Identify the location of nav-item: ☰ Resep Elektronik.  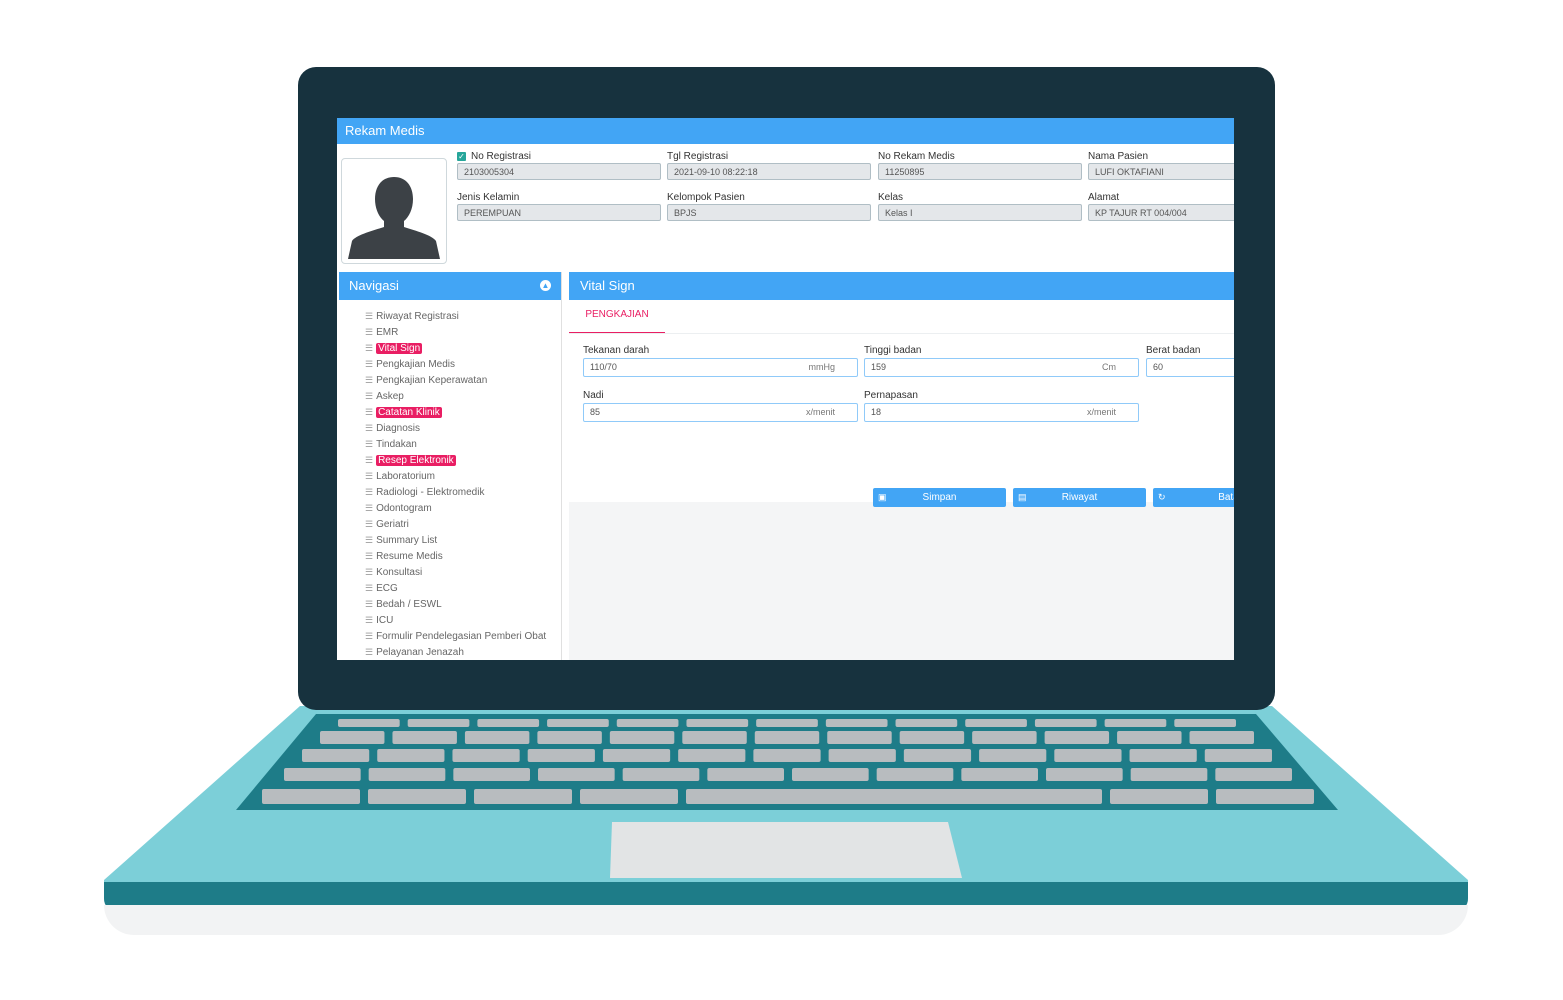
(455, 460).